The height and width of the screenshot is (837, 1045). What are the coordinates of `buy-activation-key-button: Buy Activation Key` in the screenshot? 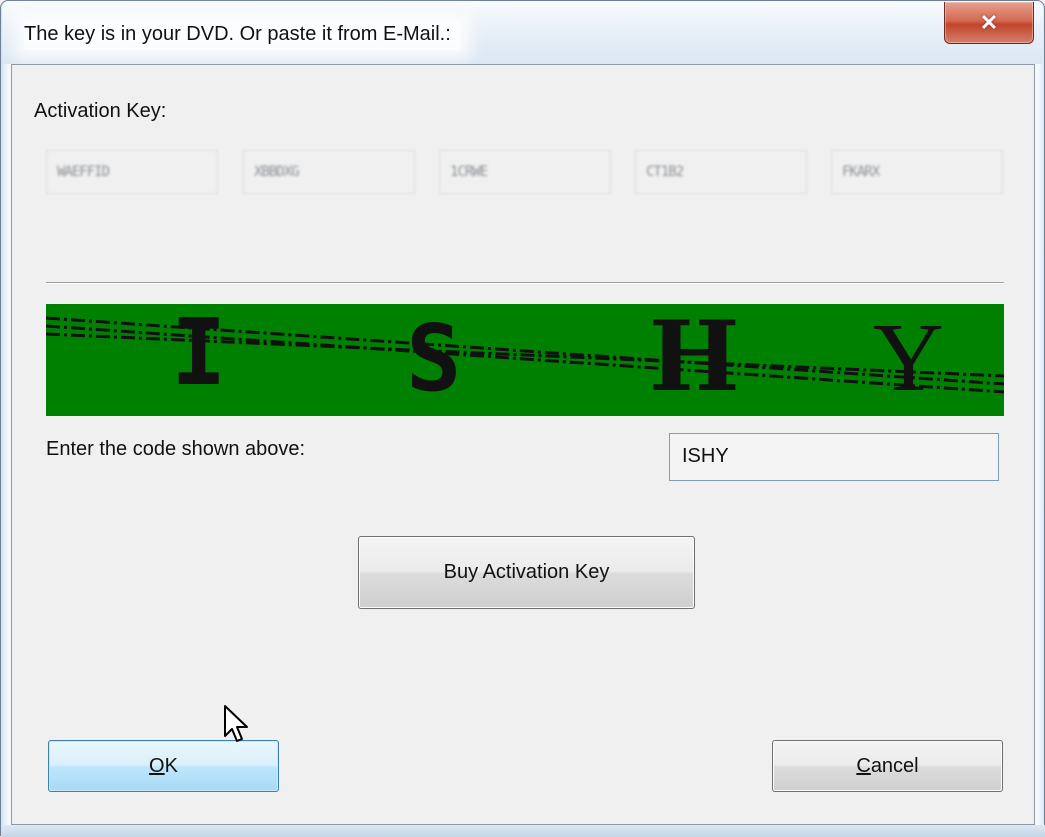 It's located at (526, 572).